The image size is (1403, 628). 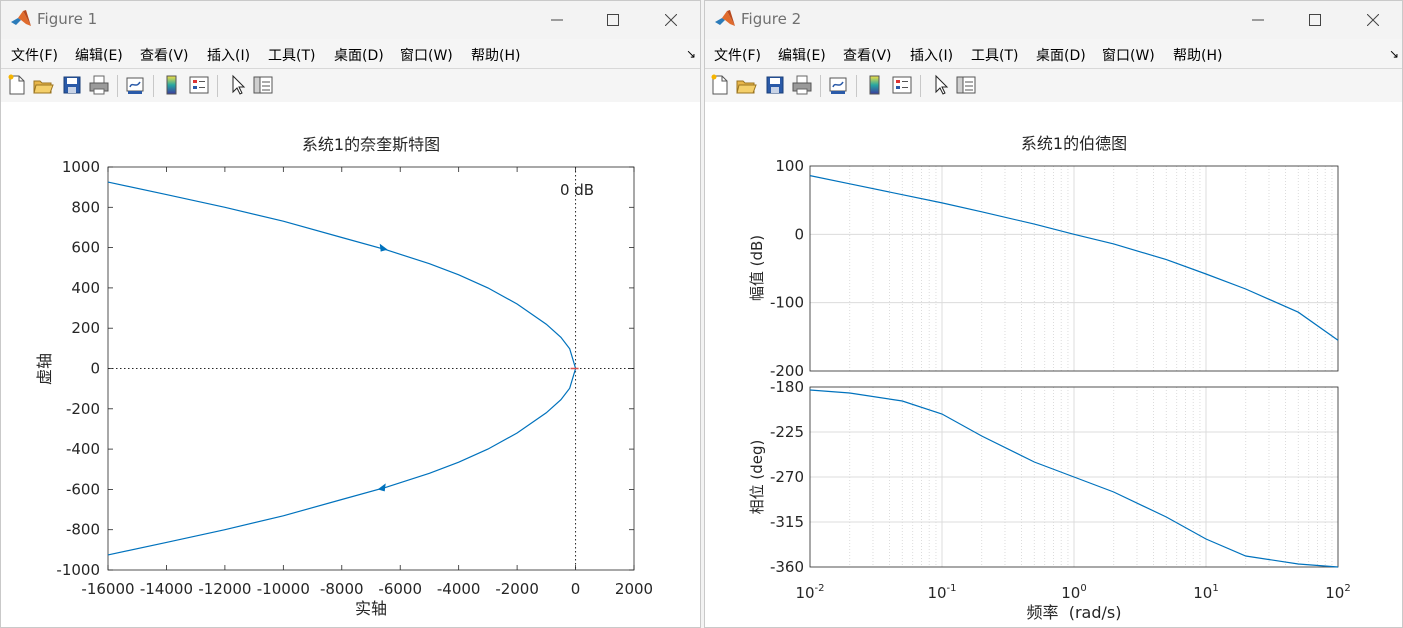 I want to click on plot-title: 系统1的伯德图, so click(x=1074, y=143).